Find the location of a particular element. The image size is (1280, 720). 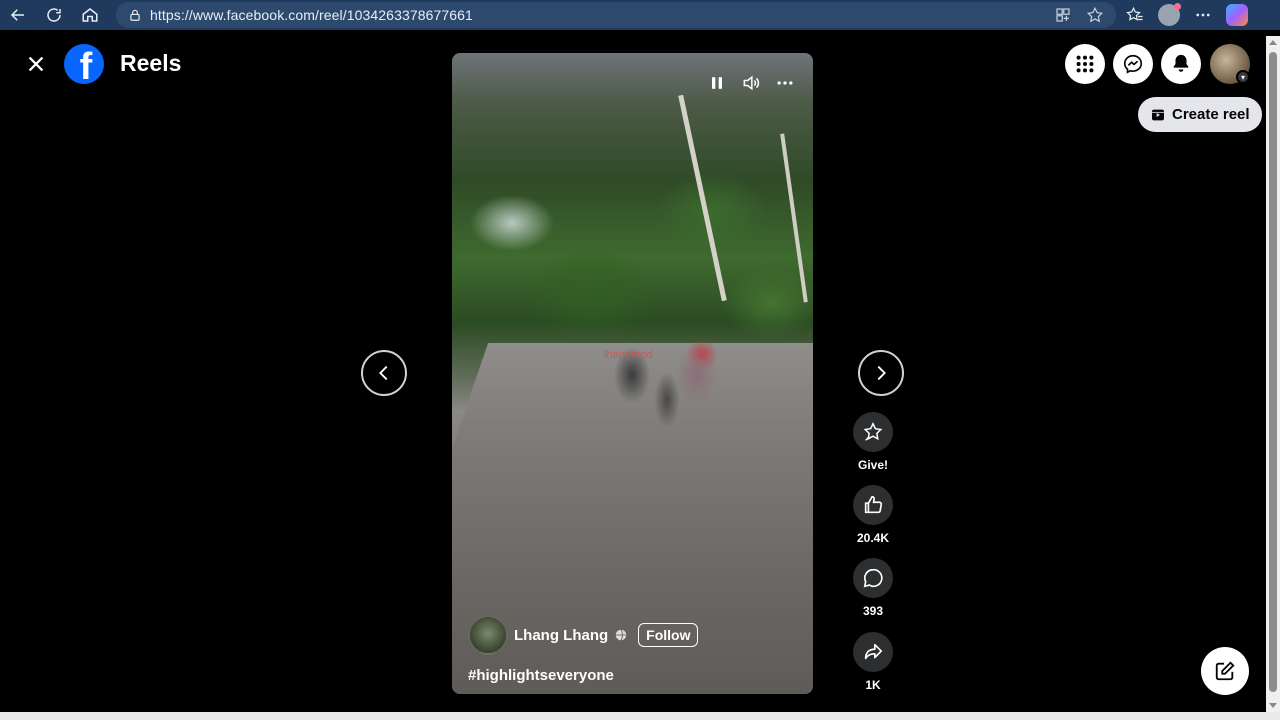

browser-actions is located at coordinates (1186, 15).